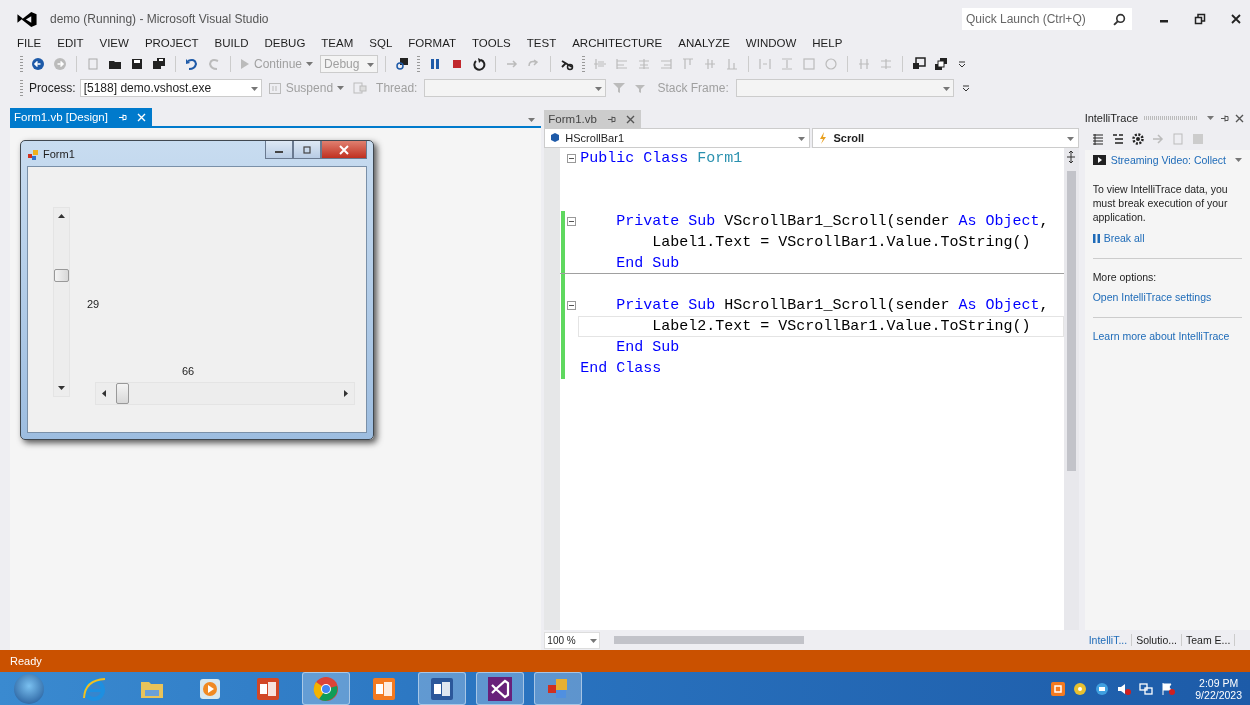  Describe the element at coordinates (171, 43) in the screenshot. I see `menu-item: PROJECT` at that location.